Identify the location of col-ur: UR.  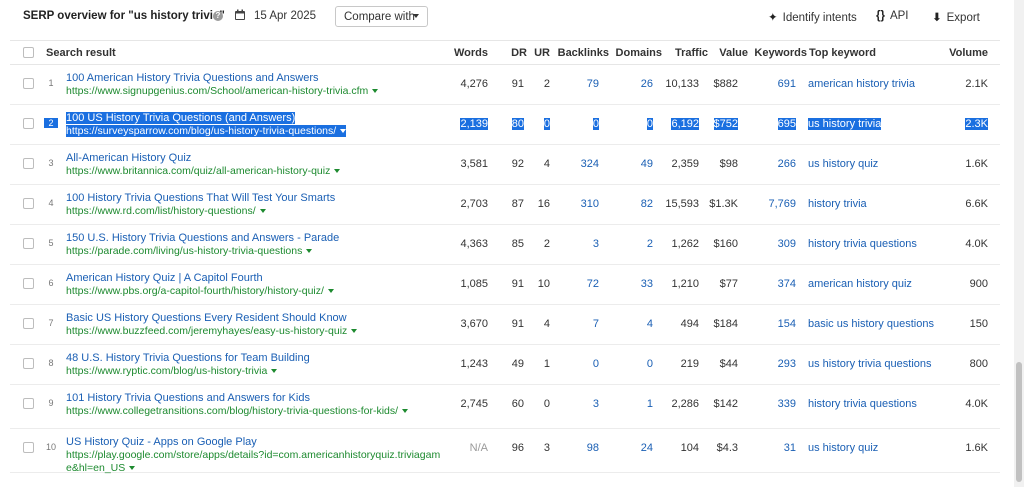
(542, 53).